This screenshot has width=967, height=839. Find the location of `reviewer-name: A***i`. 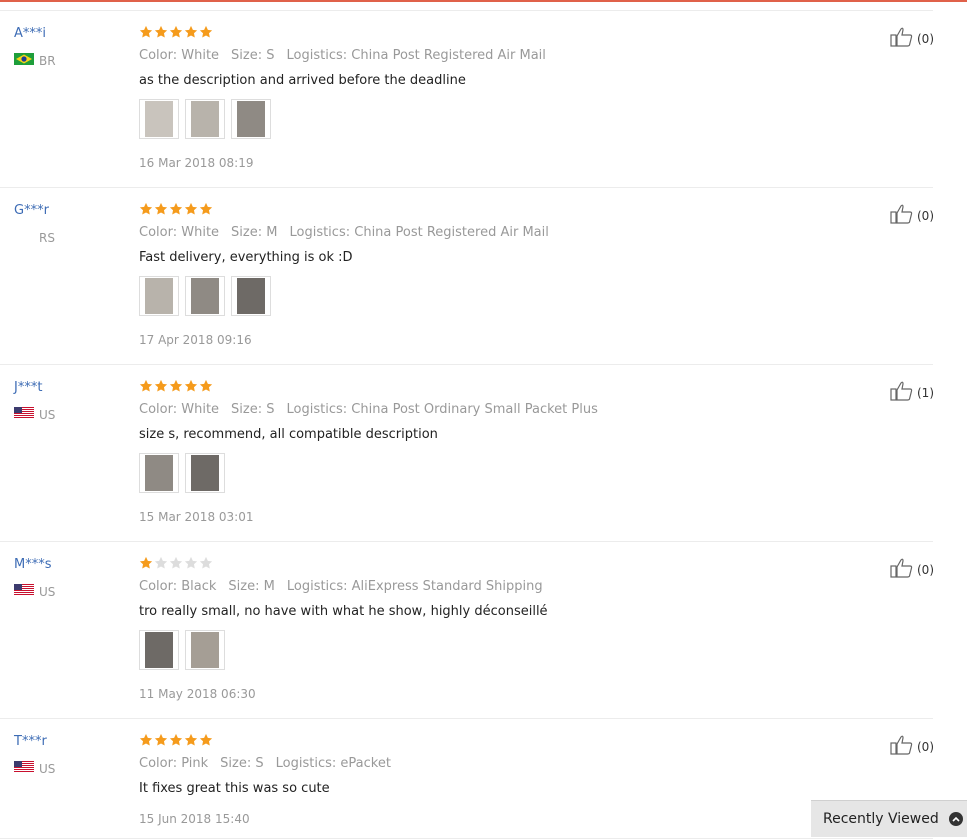

reviewer-name: A***i is located at coordinates (30, 33).